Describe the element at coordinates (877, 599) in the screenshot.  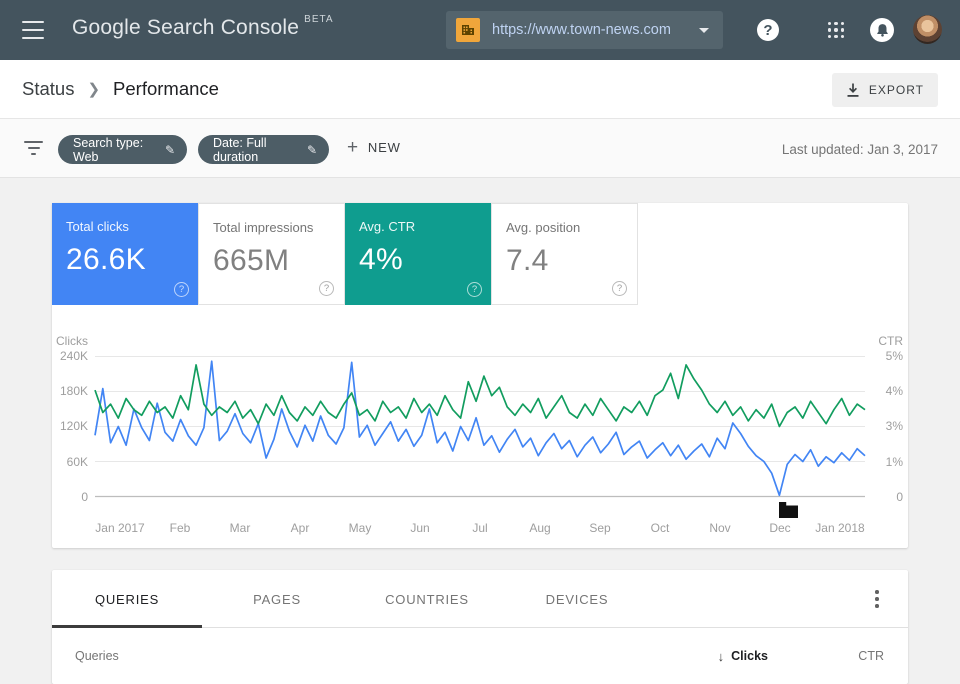
I see `more-options-icon` at that location.